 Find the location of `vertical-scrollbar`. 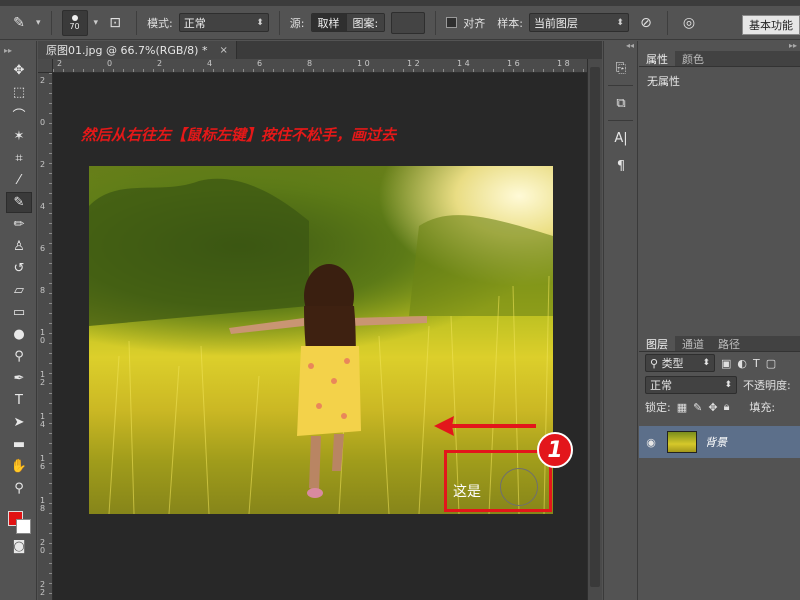

vertical-scrollbar is located at coordinates (594, 329).